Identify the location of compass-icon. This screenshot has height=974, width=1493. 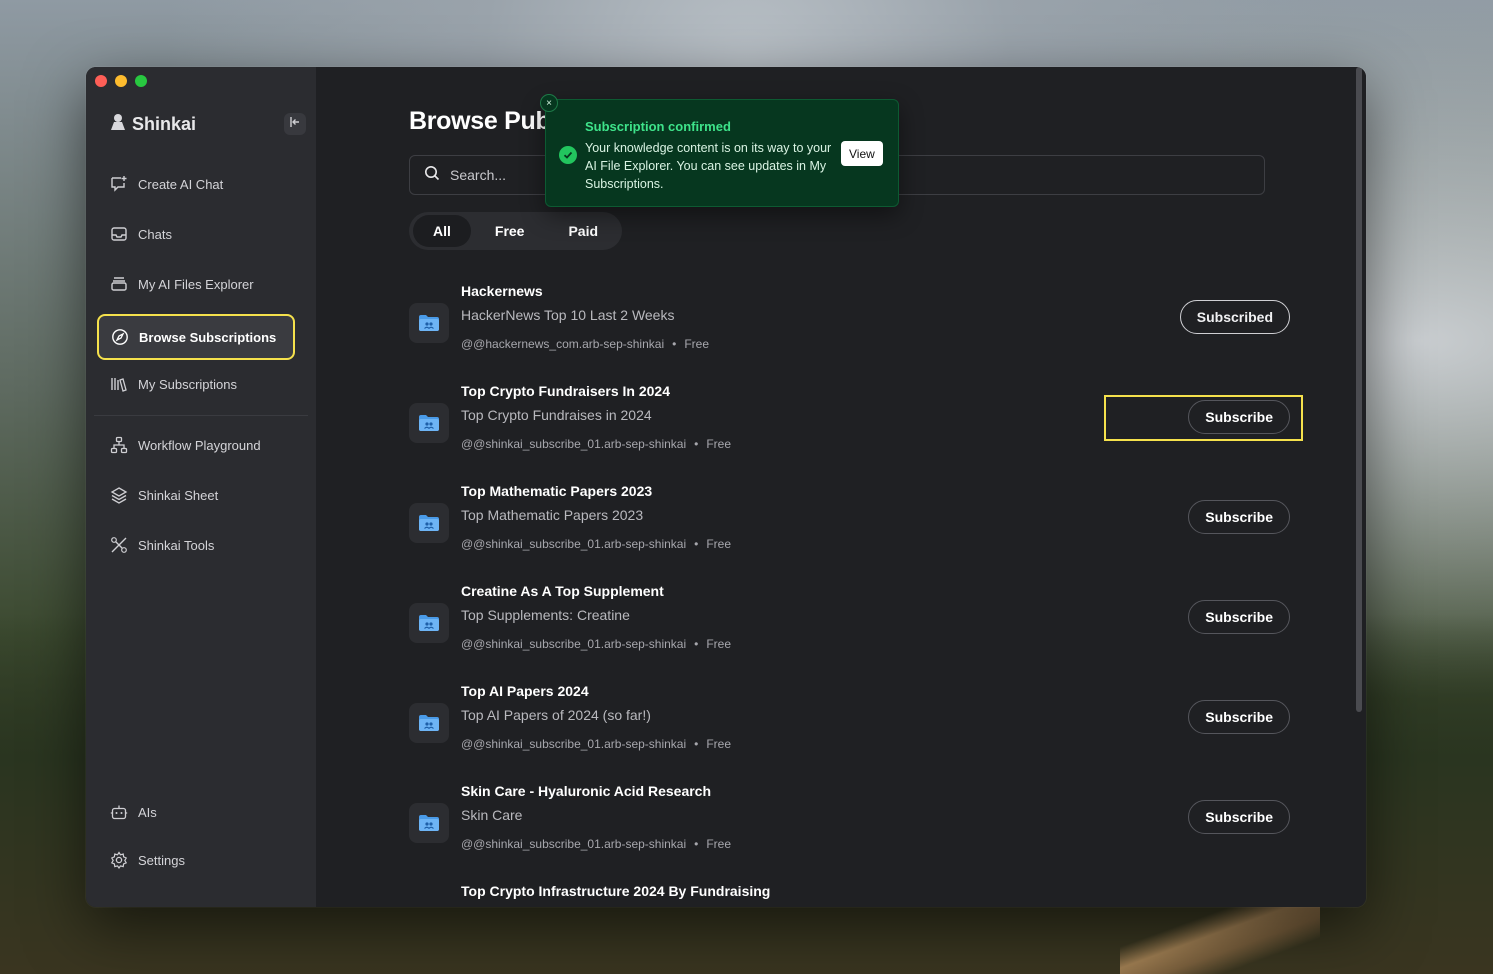
(120, 337).